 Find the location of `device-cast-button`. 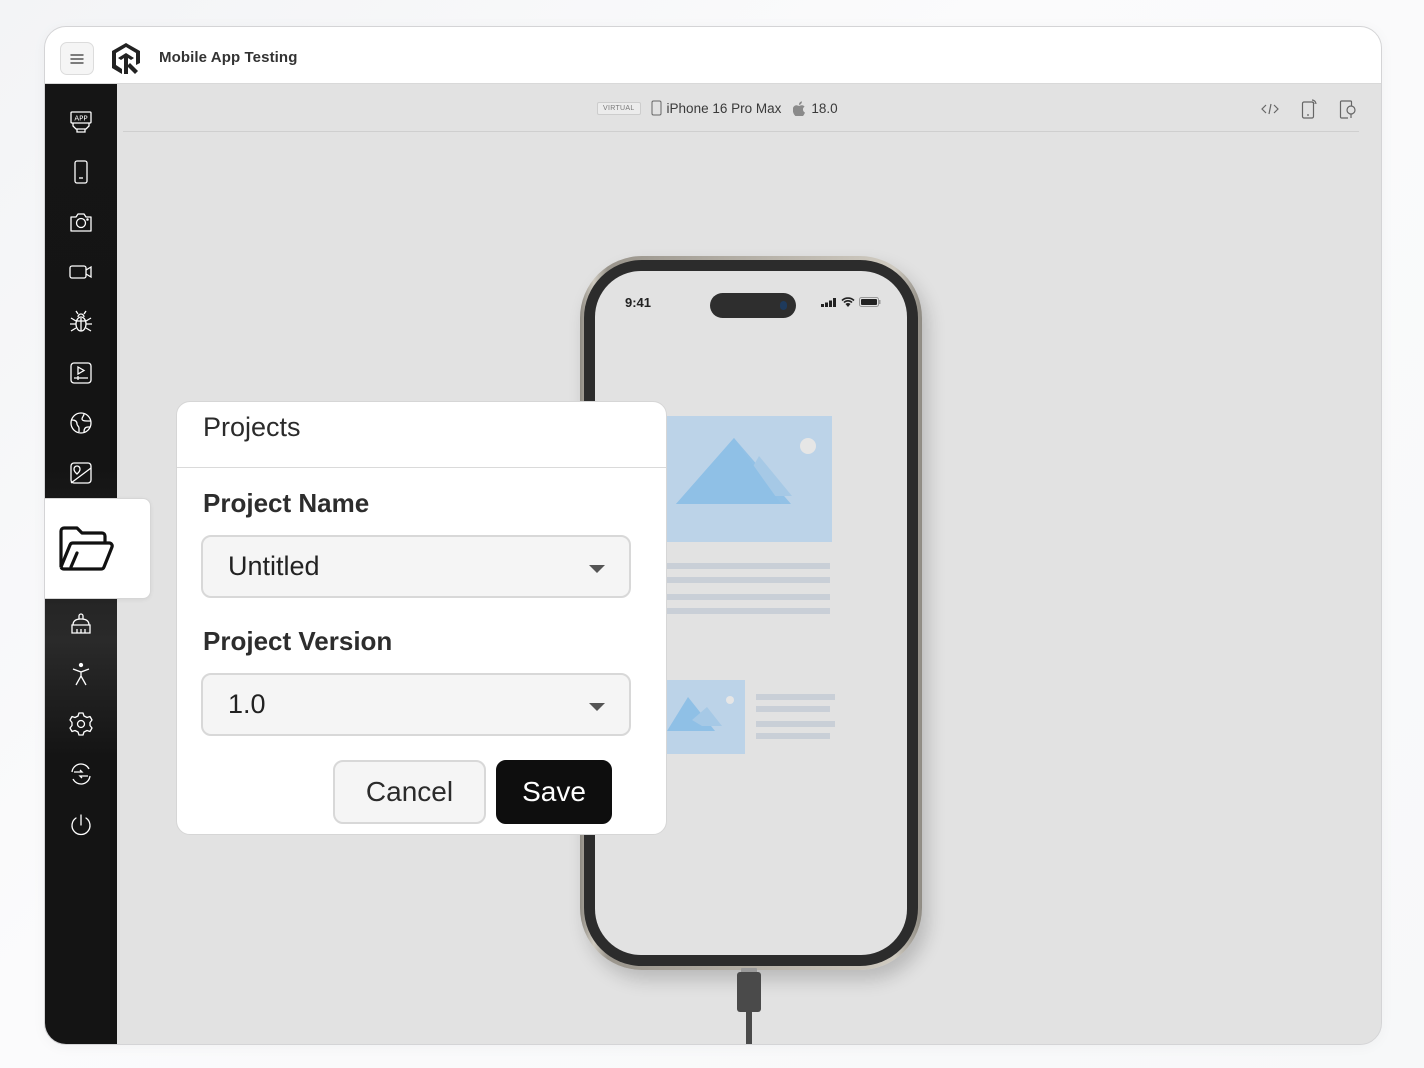

device-cast-button is located at coordinates (1309, 109).